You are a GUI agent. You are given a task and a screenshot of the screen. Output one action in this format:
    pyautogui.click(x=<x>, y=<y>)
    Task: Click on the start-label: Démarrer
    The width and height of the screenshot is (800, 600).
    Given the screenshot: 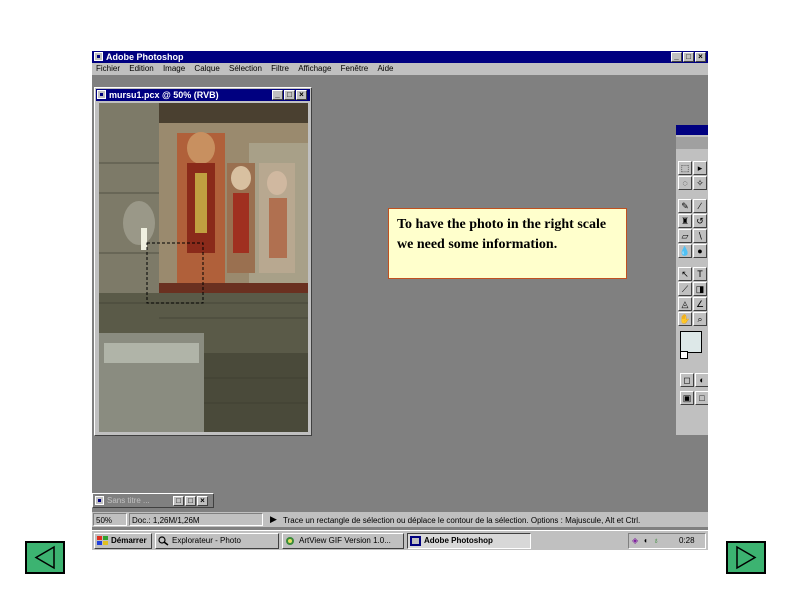 What is the action you would take?
    pyautogui.click(x=129, y=540)
    